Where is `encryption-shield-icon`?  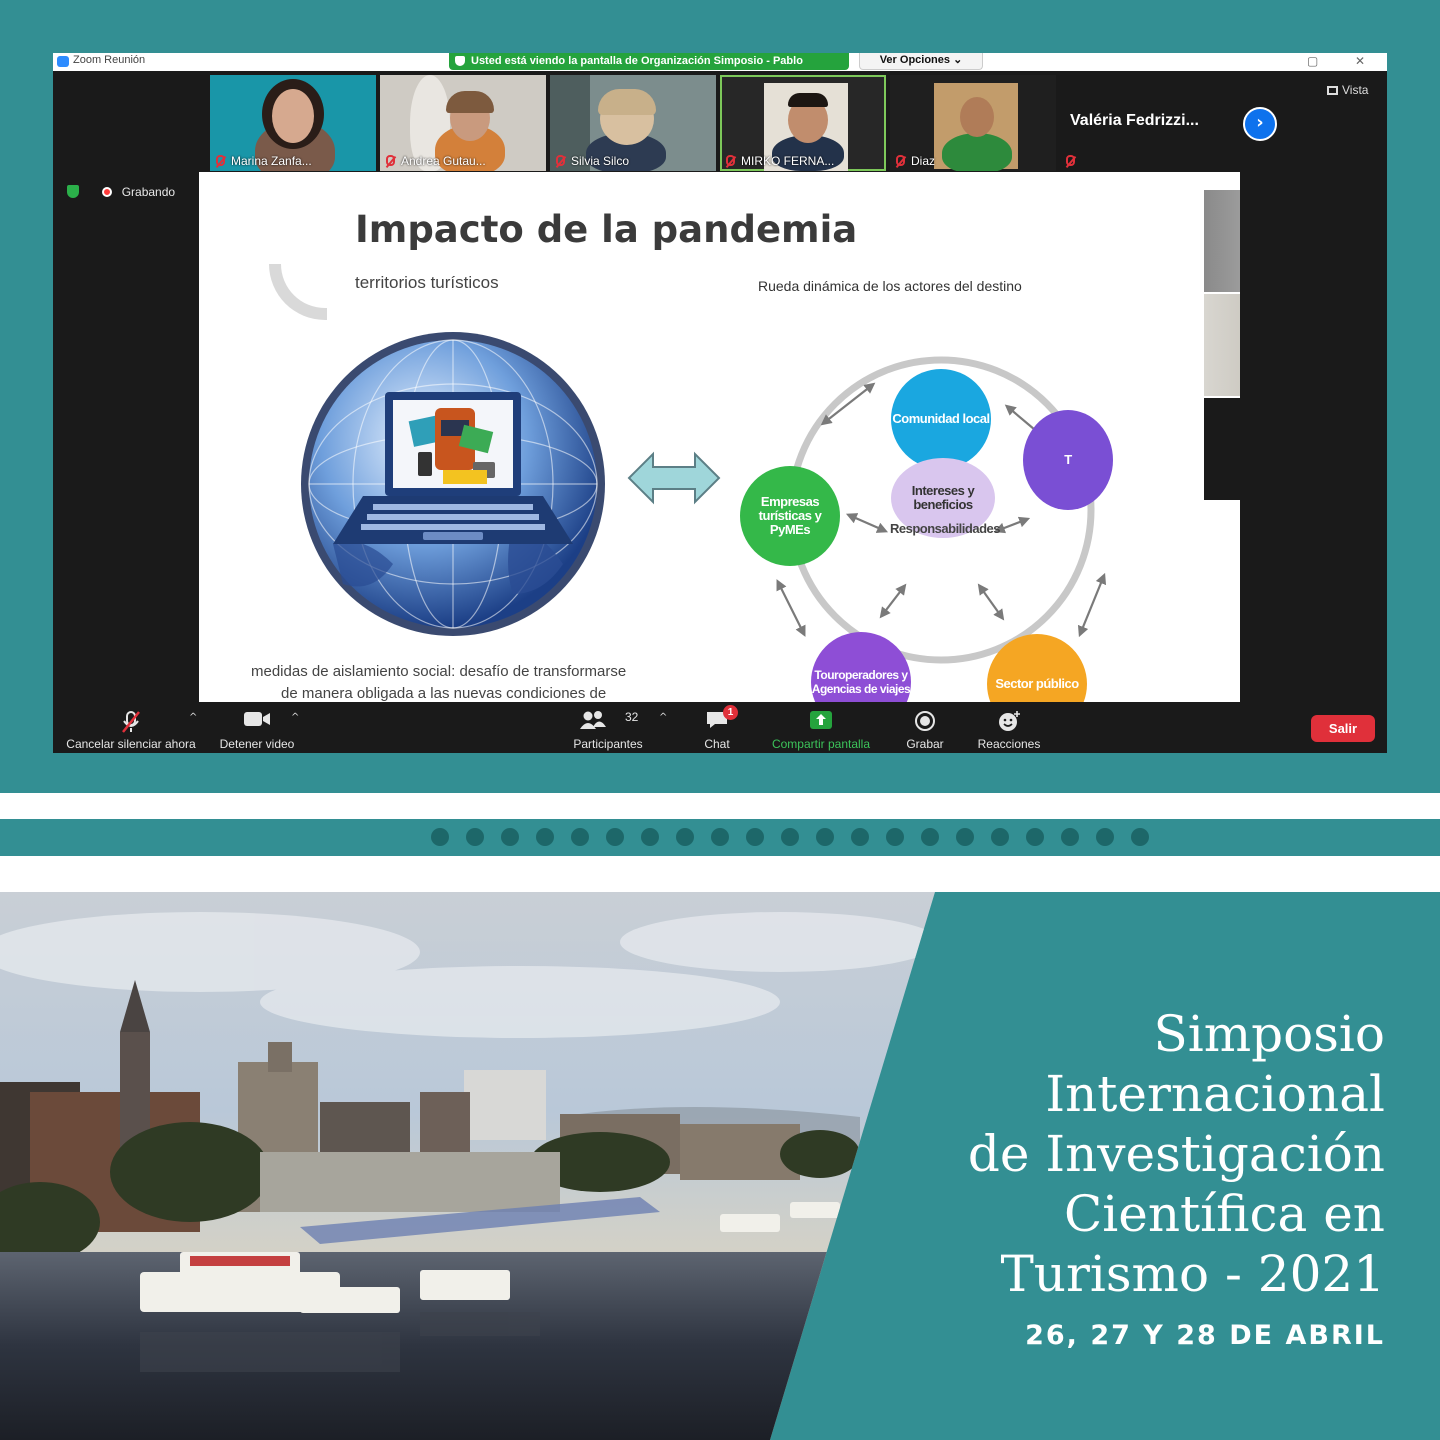 encryption-shield-icon is located at coordinates (73, 191).